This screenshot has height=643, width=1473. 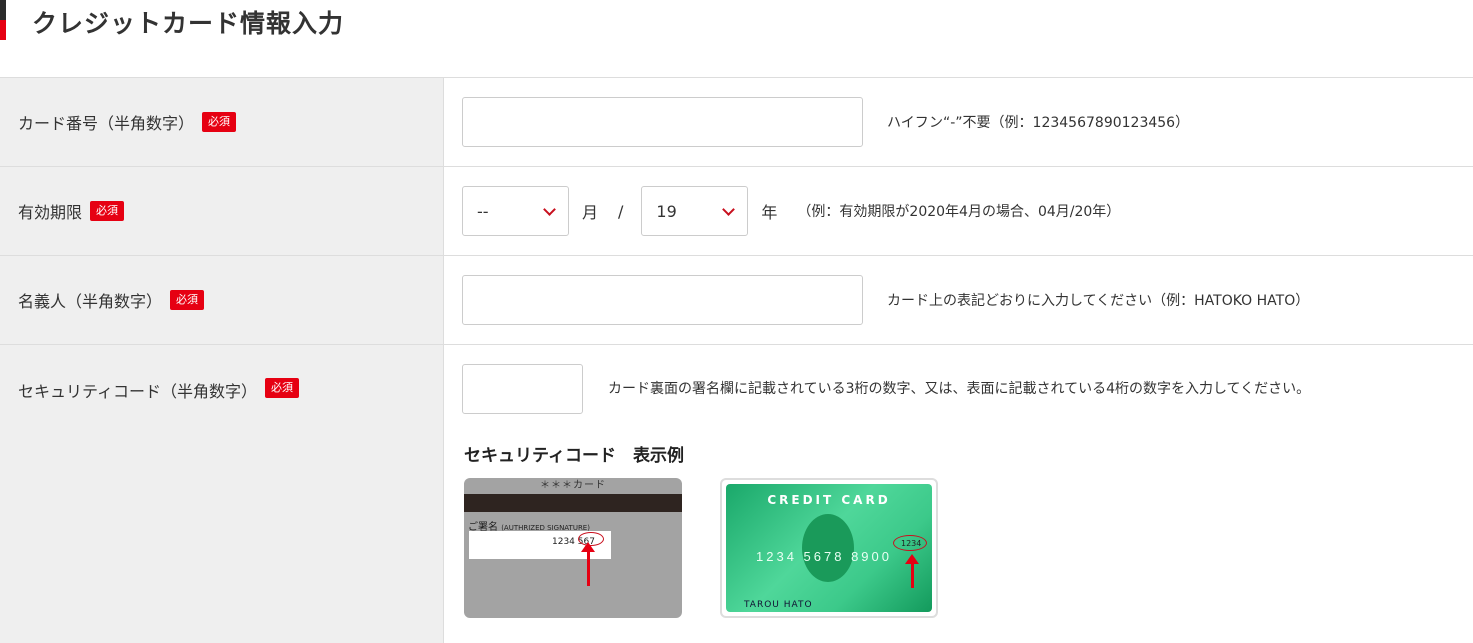 What do you see at coordinates (573, 503) in the screenshot?
I see `magnetic-stripe` at bounding box center [573, 503].